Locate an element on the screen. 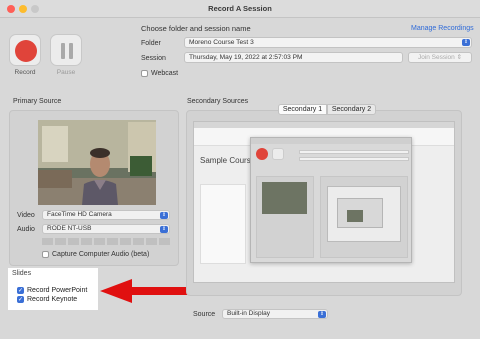  audio-value: RODE NT-USB is located at coordinates (69, 228).